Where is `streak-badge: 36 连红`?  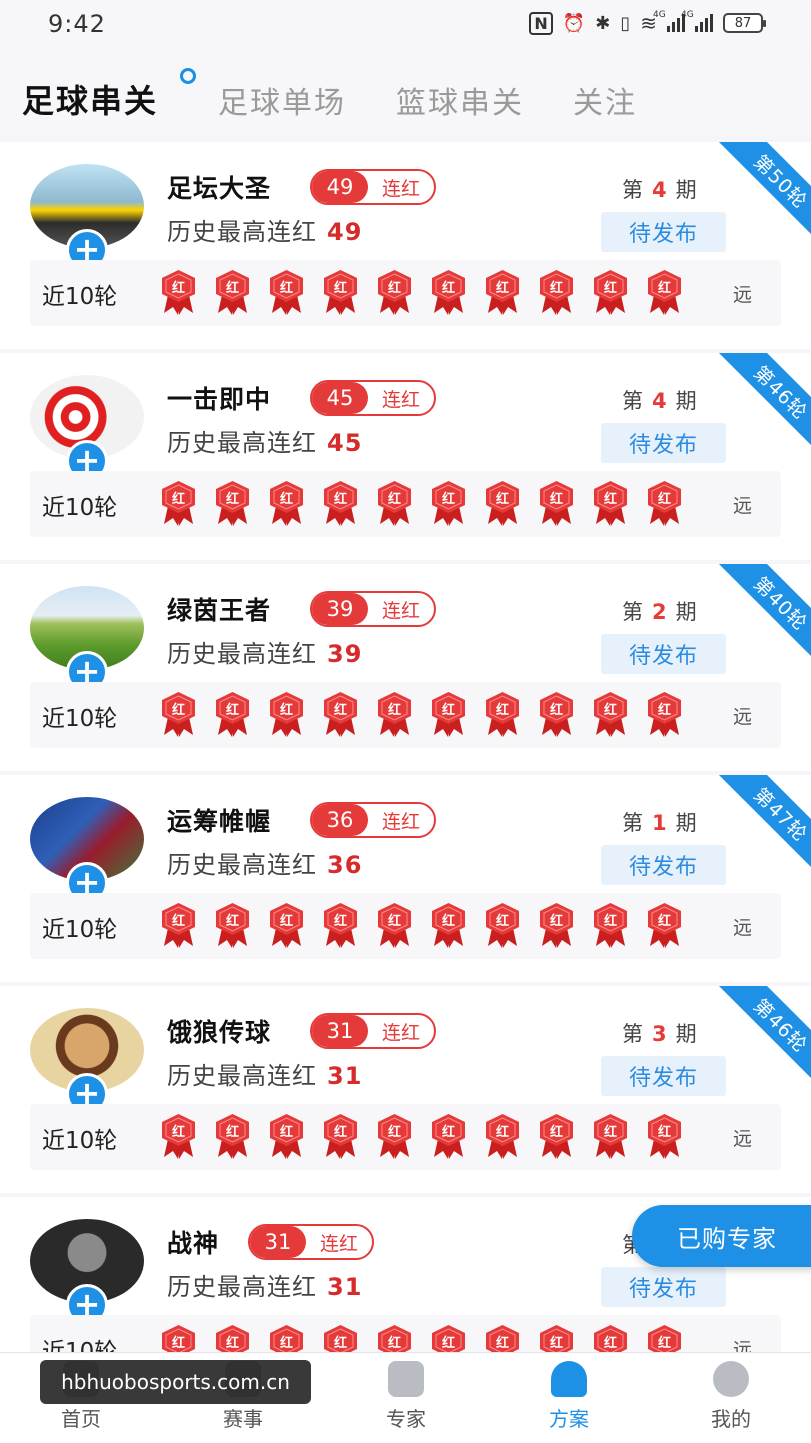
streak-badge: 36 连红 is located at coordinates (373, 820).